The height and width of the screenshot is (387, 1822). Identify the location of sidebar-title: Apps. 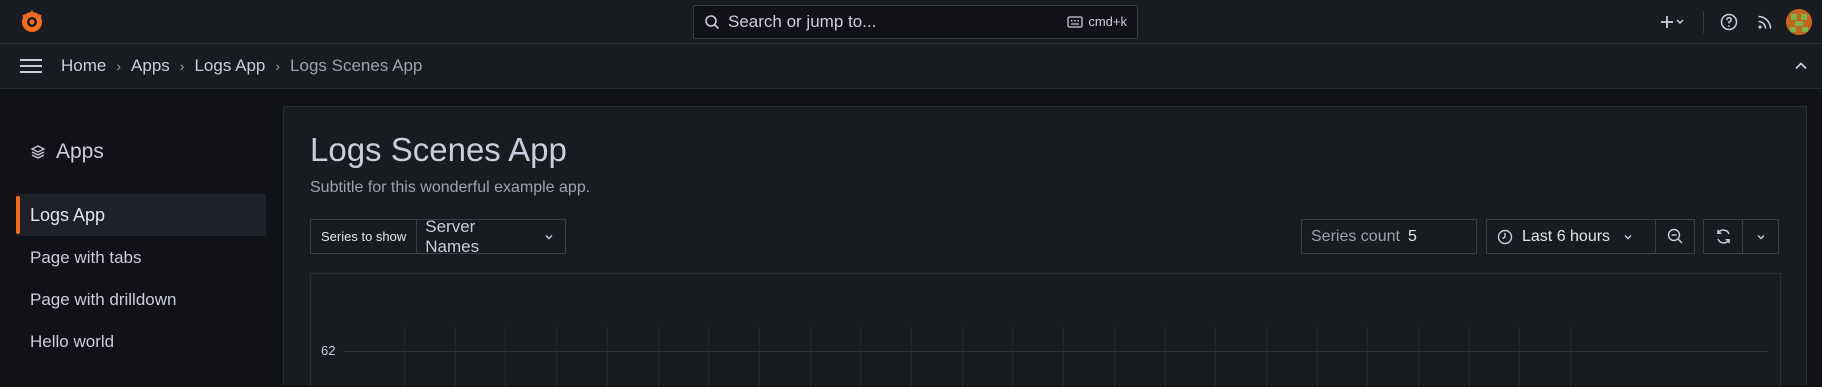
(67, 152).